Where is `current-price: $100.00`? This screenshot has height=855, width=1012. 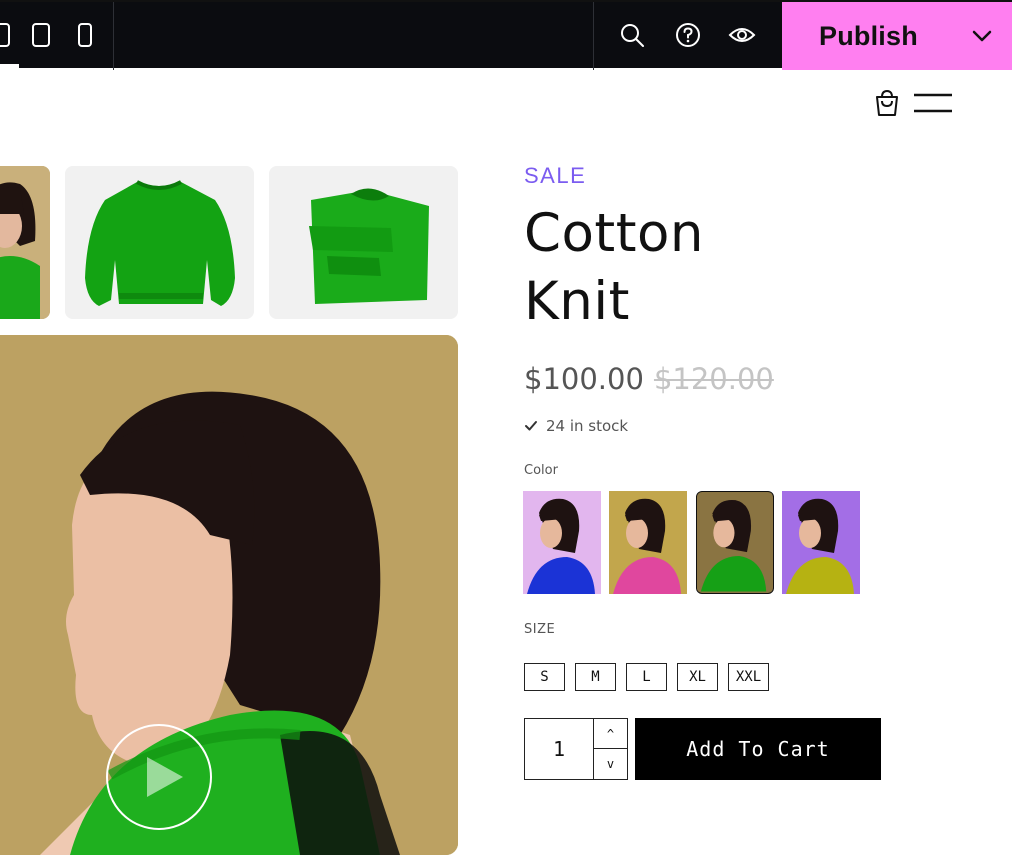
current-price: $100.00 is located at coordinates (584, 379).